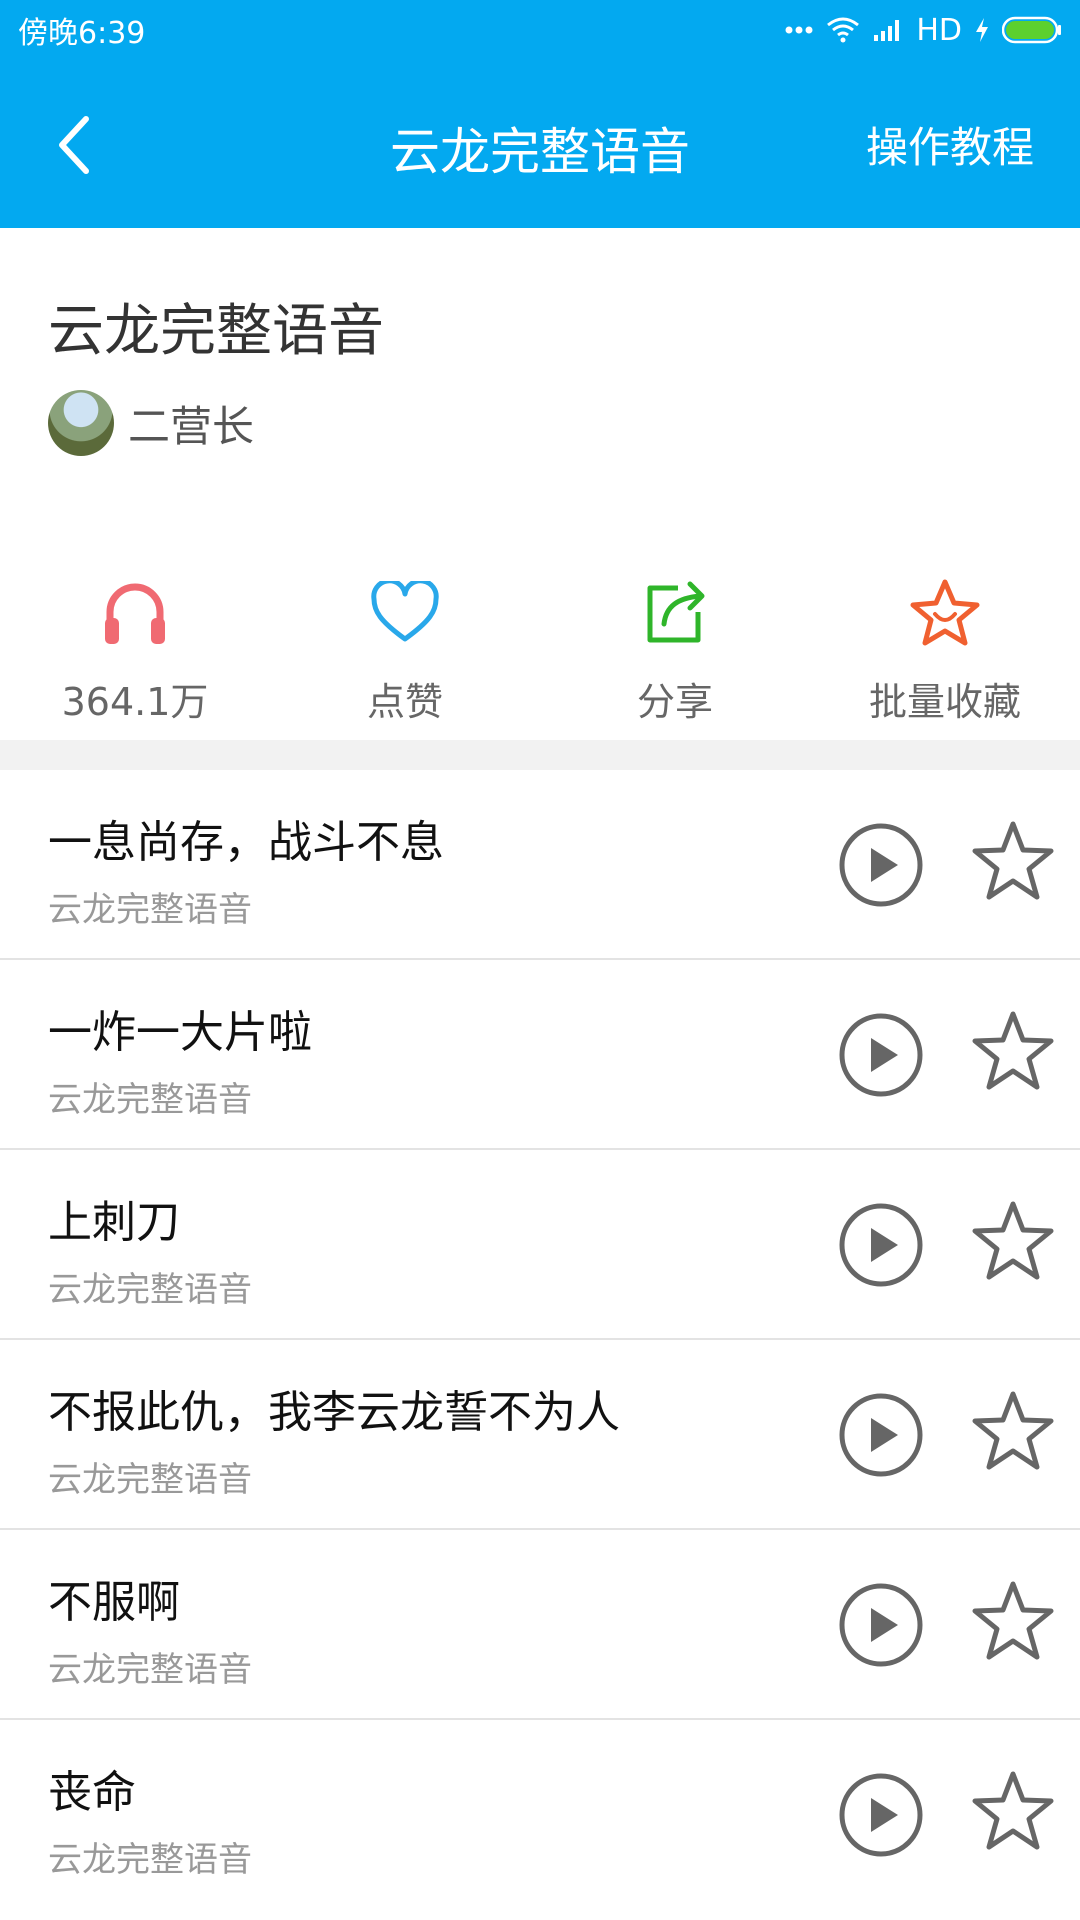 The image size is (1080, 1920). What do you see at coordinates (540, 1625) in the screenshot?
I see `list-item: 不服啊 云龙完整语音` at bounding box center [540, 1625].